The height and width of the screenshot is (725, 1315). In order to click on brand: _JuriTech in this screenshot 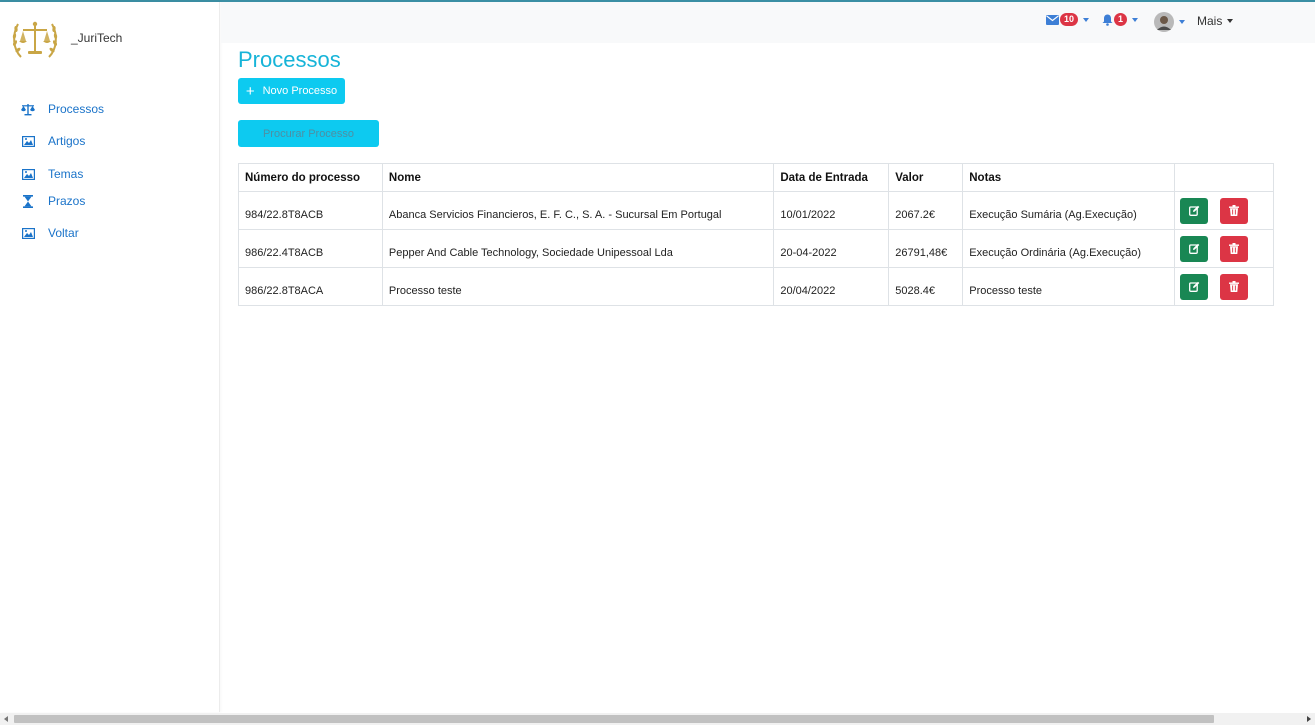, I will do `click(65, 39)`.